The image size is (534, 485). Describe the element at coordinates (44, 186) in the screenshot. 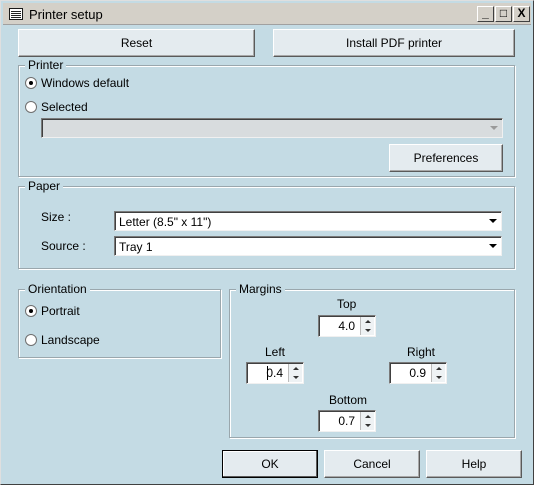

I see `paper-group-label: Paper` at that location.